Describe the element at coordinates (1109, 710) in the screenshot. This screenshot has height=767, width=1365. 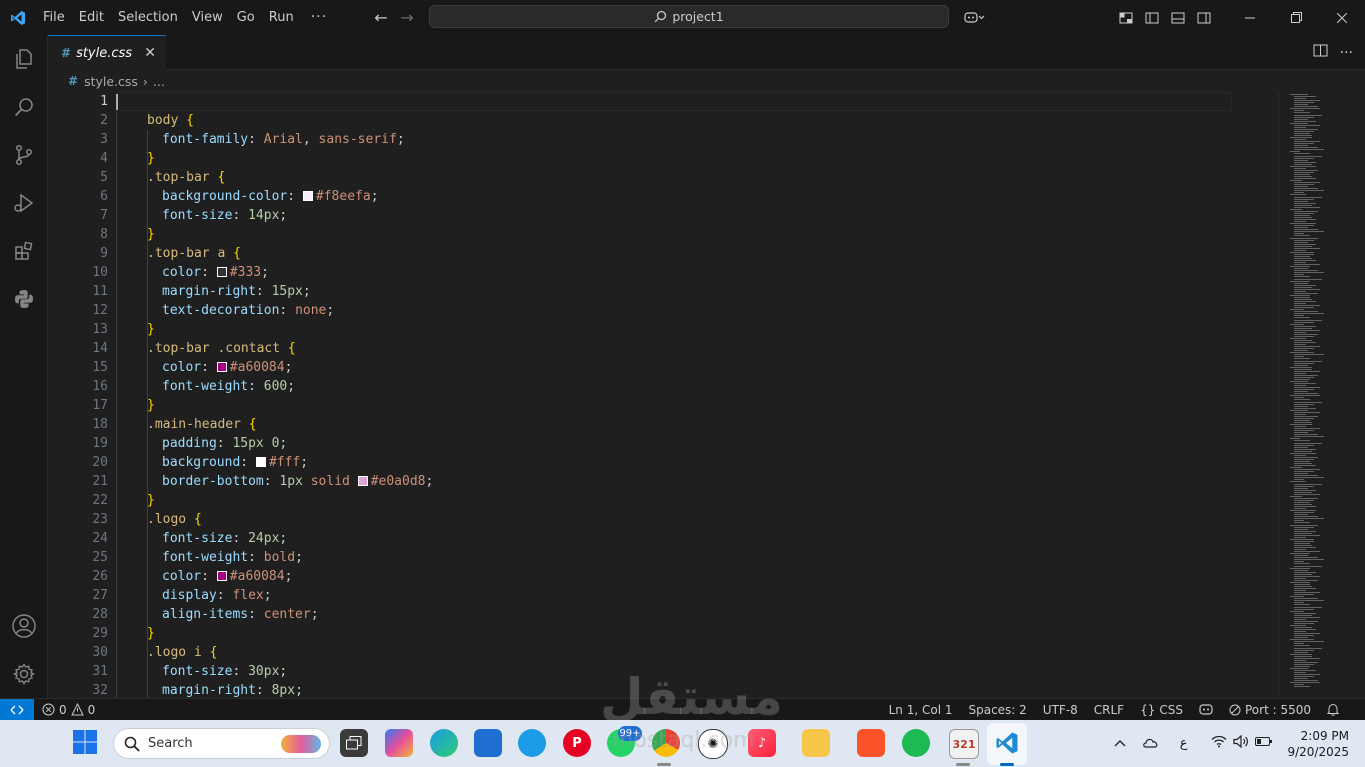
I see `end-of-line: CRLF` at that location.